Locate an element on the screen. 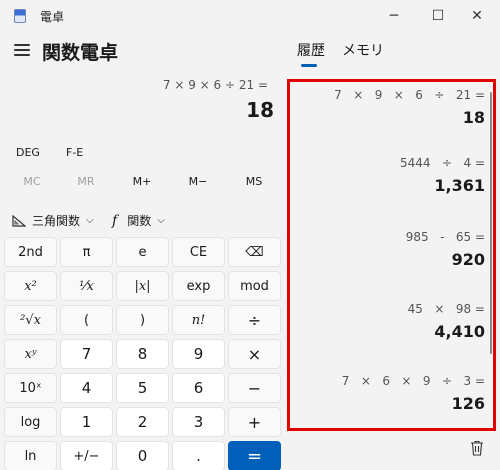  pi-key: π is located at coordinates (86, 252).